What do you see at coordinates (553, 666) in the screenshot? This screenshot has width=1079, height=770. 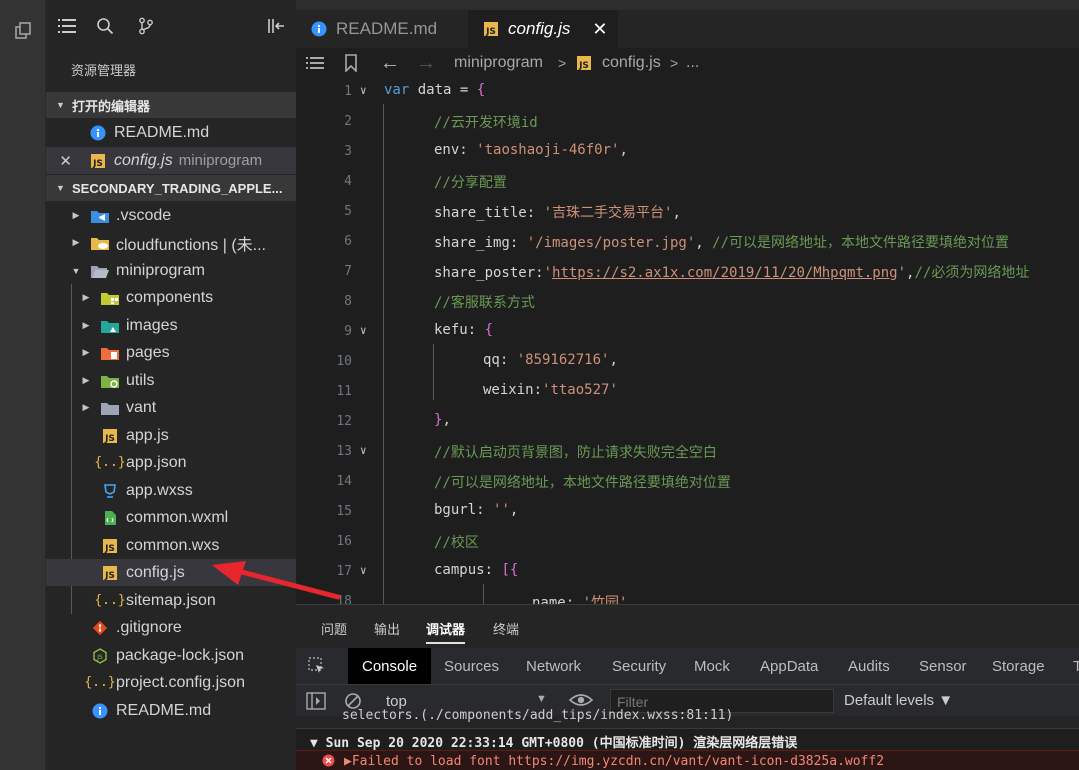 I see `devtools-tab-network: Network` at bounding box center [553, 666].